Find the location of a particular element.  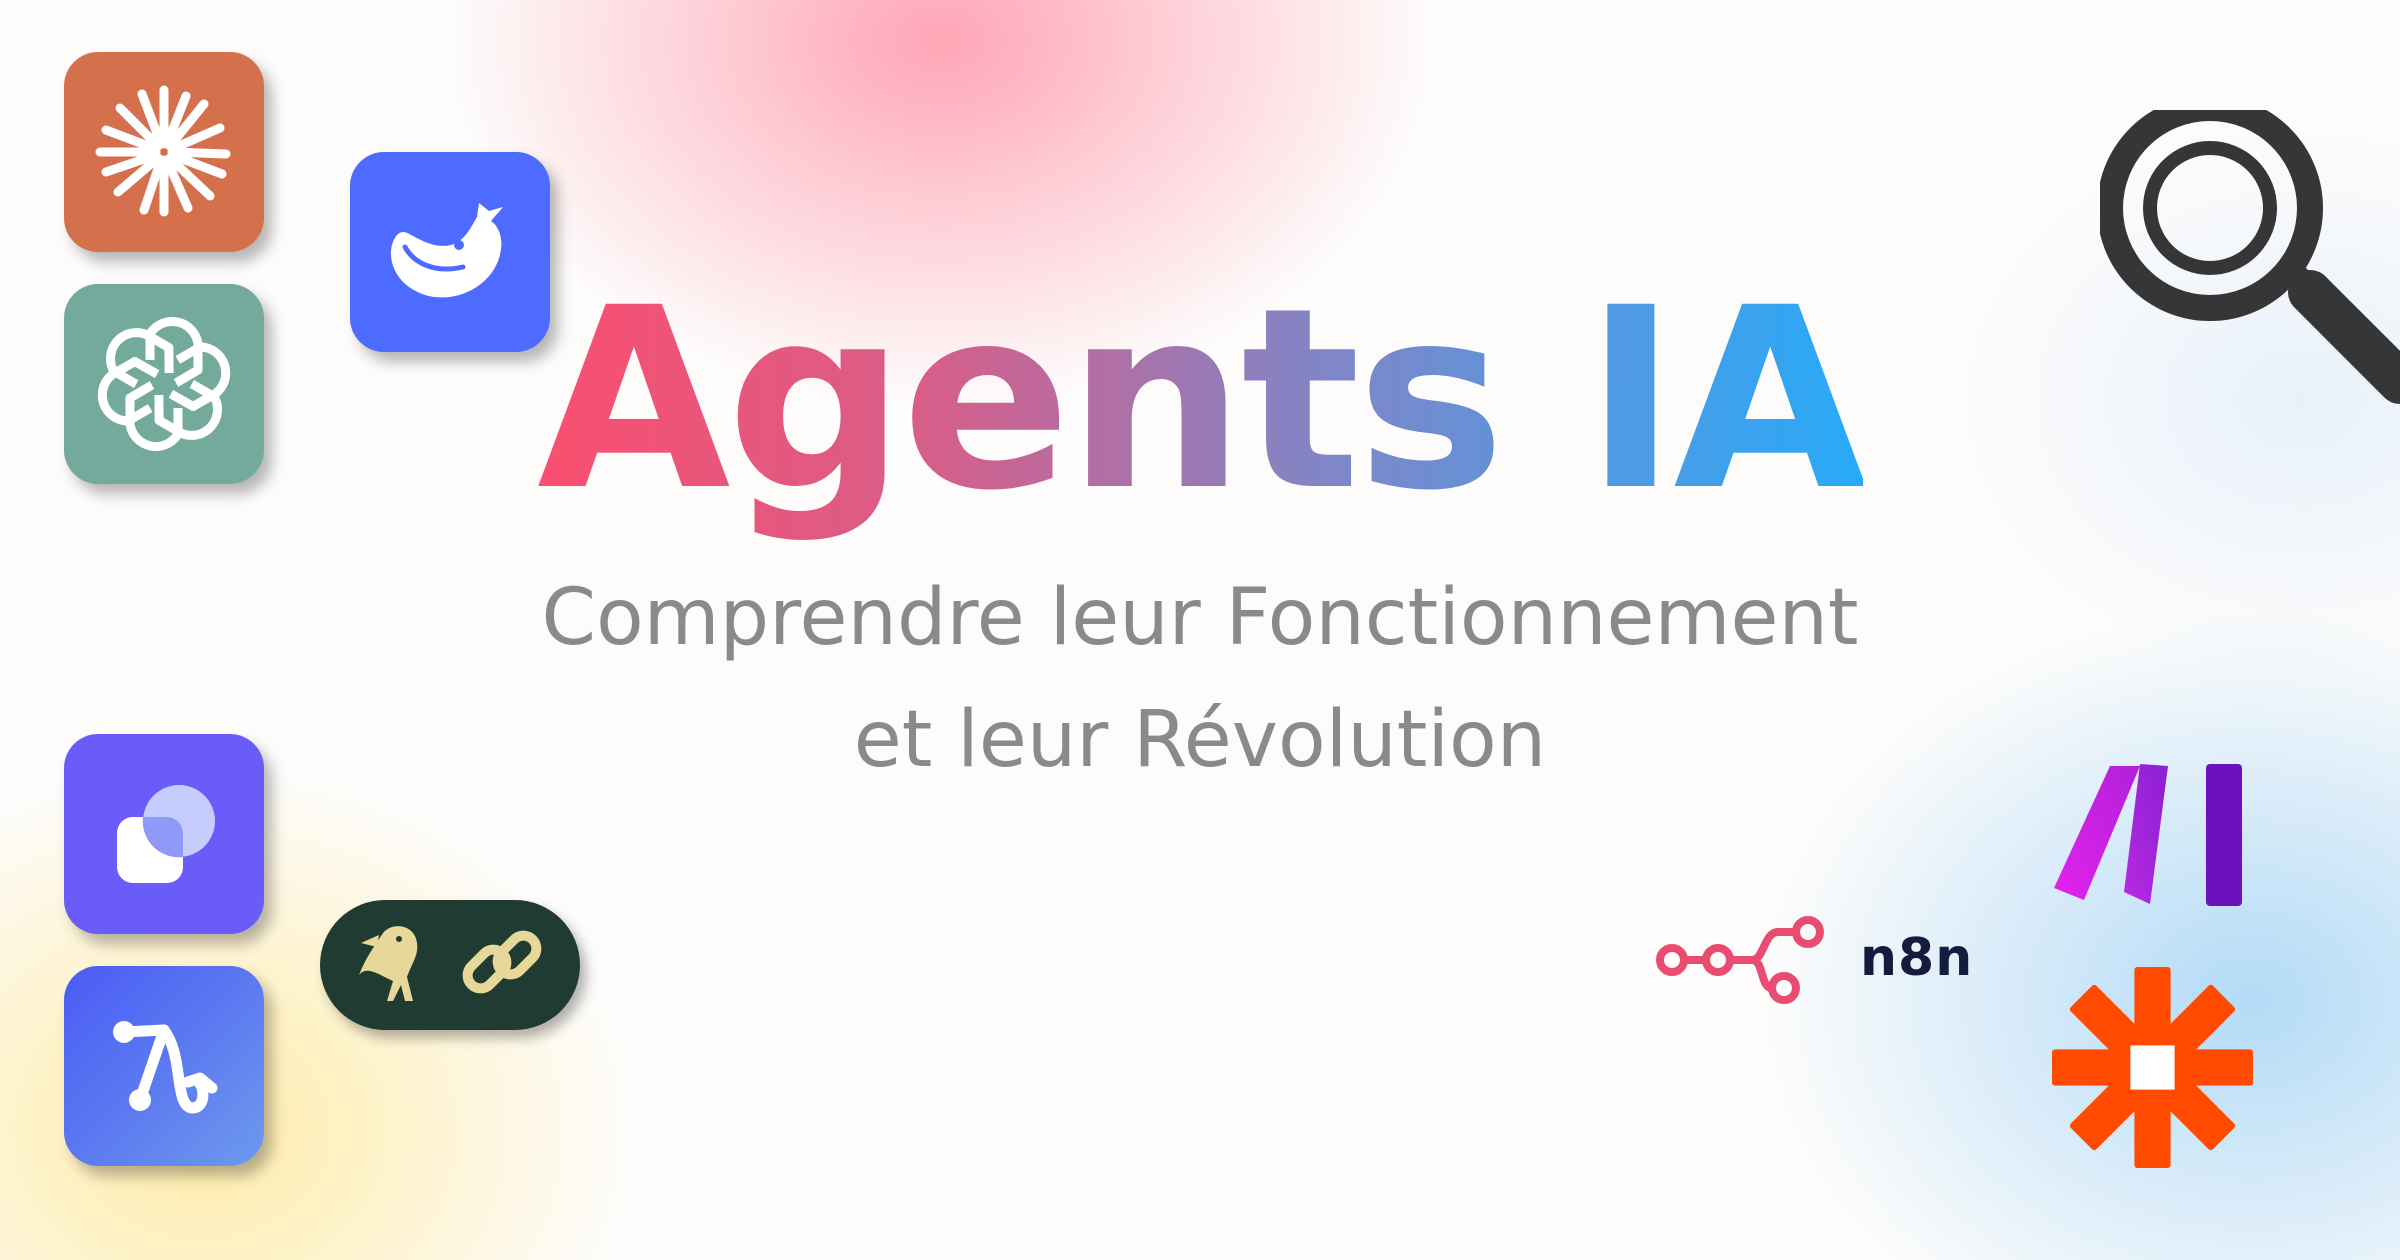

subtitle-line-2: et leur Révolution is located at coordinates (1200, 740).